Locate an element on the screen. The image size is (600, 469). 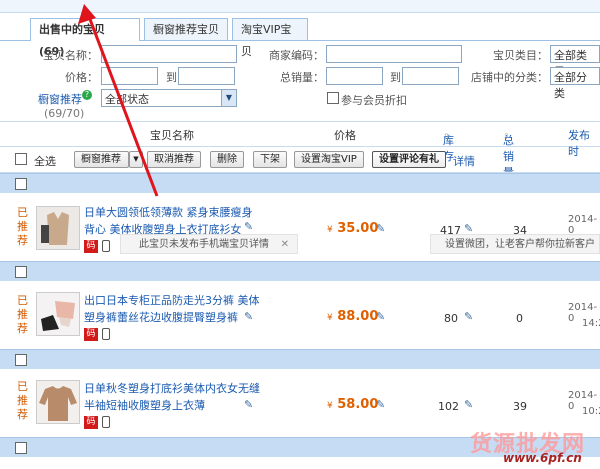
arrow-shaft is located at coordinates (122, 105).